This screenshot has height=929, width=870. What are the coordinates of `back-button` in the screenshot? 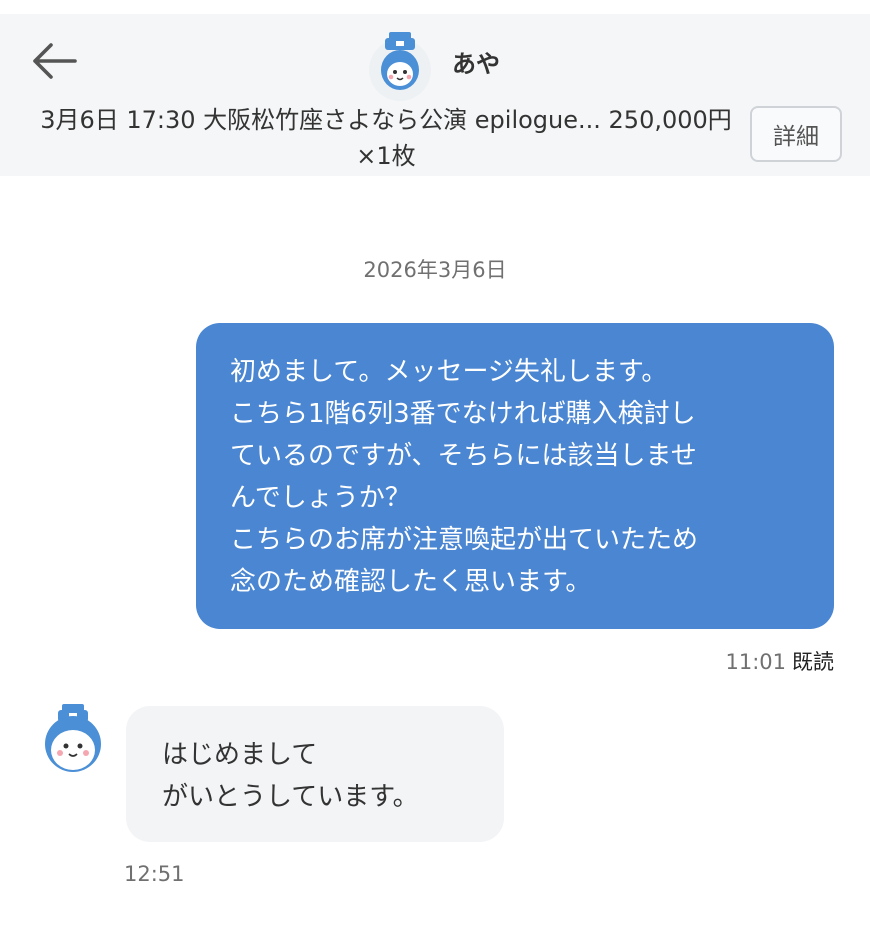 It's located at (54, 61).